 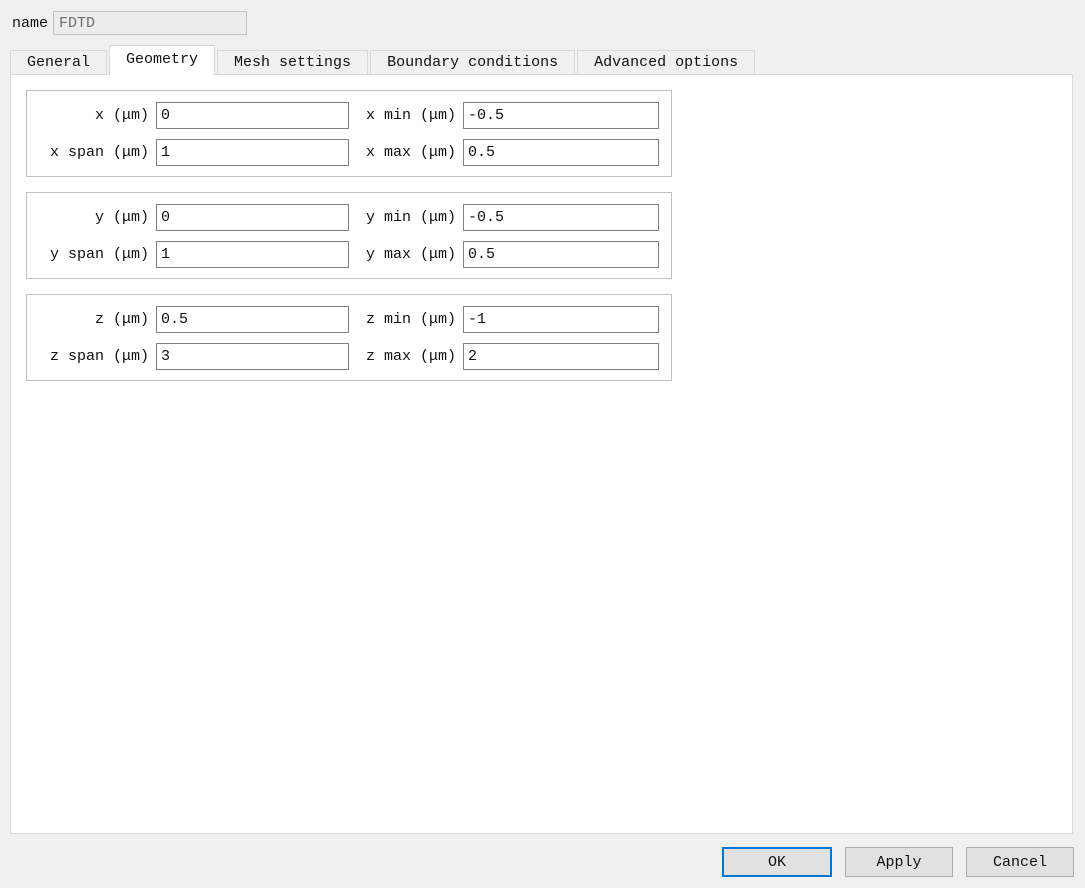 I want to click on cancel-button: Cancel, so click(x=1020, y=862).